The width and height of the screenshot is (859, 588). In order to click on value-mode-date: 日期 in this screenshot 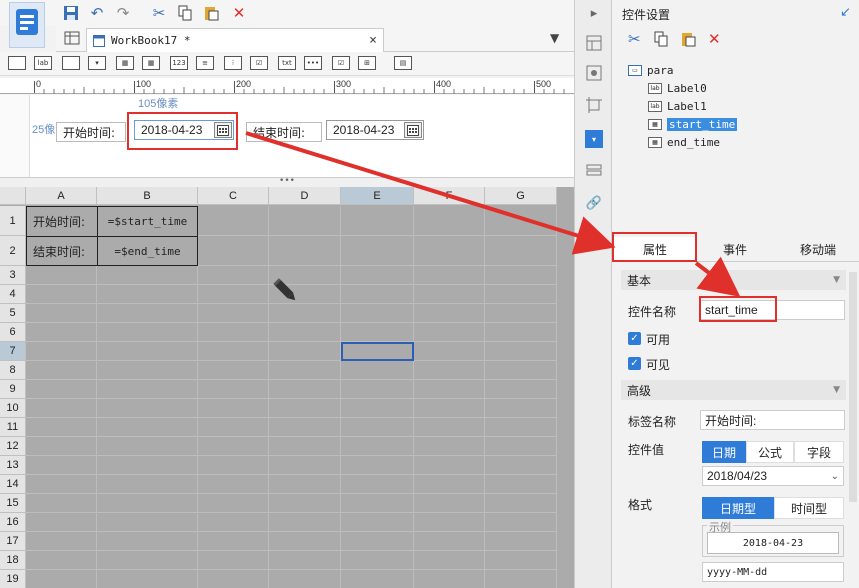, I will do `click(724, 452)`.